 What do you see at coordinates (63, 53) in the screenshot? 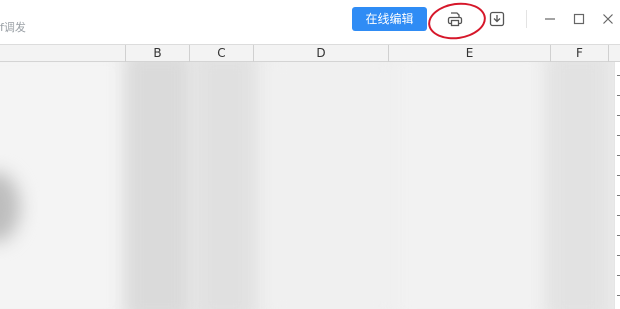
I see `column-header-a-partial` at bounding box center [63, 53].